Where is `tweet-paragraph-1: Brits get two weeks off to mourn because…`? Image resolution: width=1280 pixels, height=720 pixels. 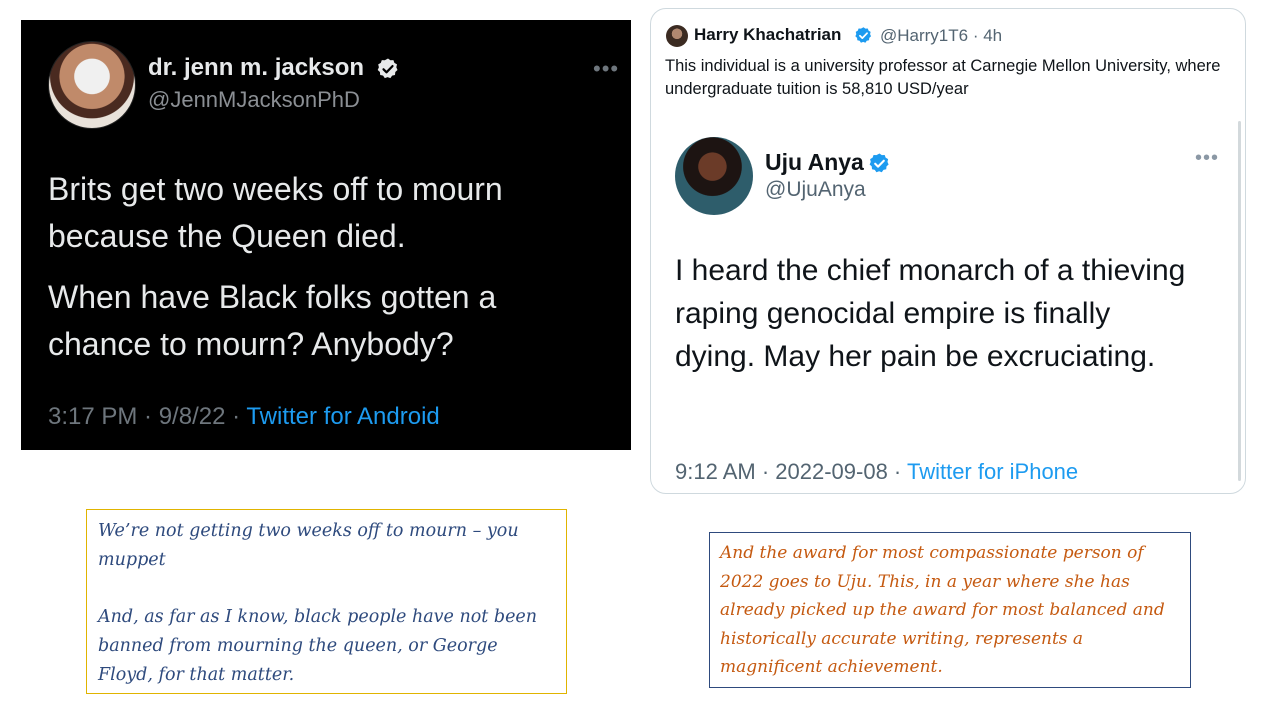
tweet-paragraph-1: Brits get two weeks off to mourn because… is located at coordinates (275, 212).